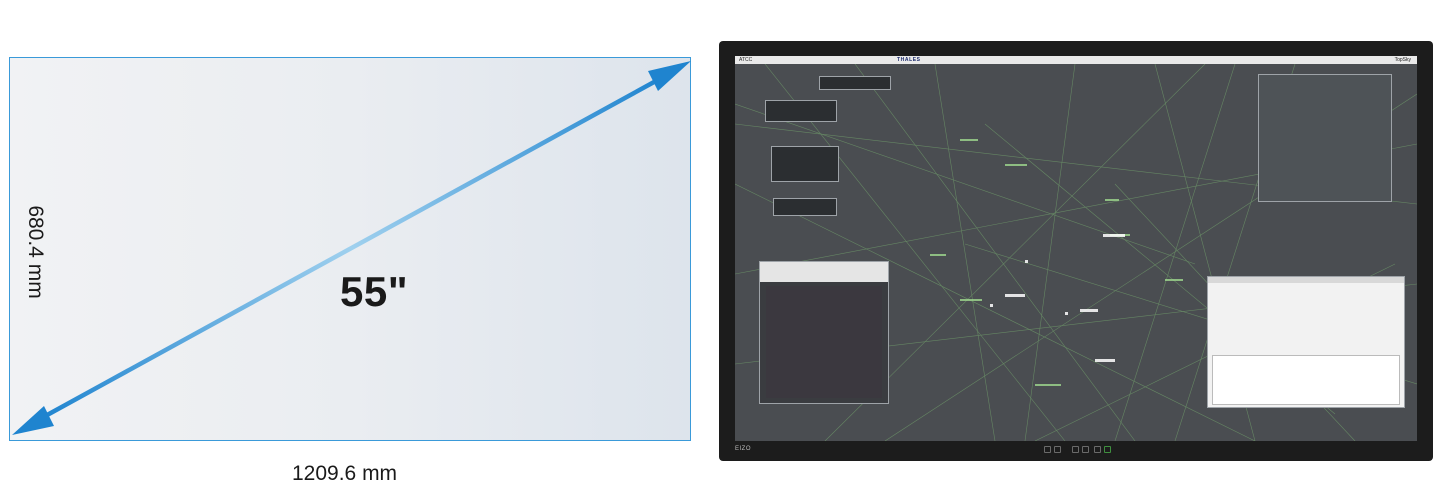  What do you see at coordinates (374, 291) in the screenshot?
I see `diagonal-size-label: 55"` at bounding box center [374, 291].